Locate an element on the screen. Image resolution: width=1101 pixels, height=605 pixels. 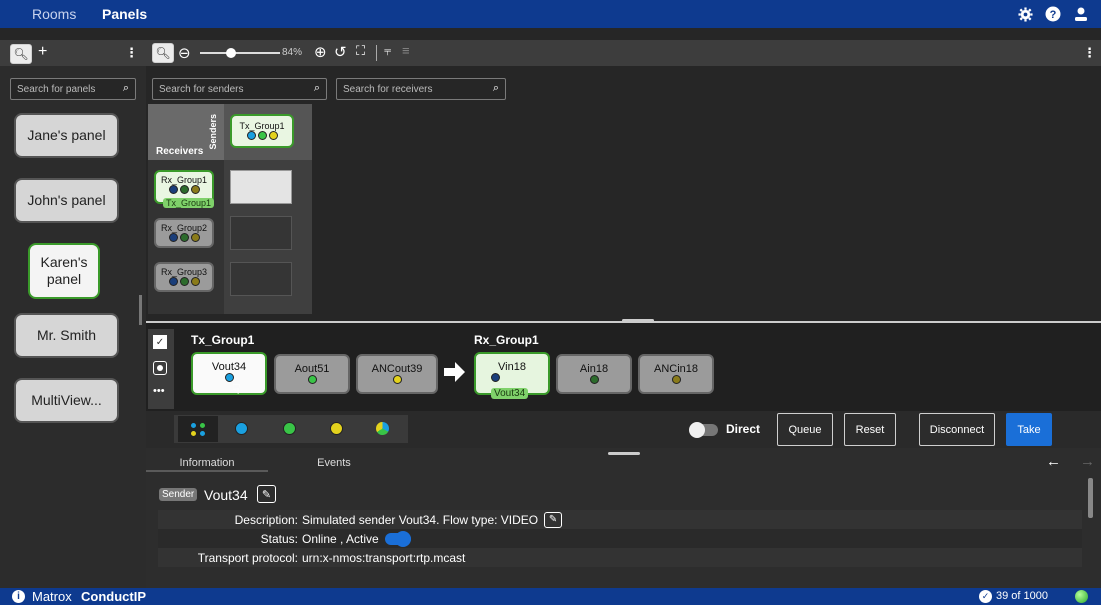
hand-cursor-icon: ☟ is located at coordinates (236, 389).